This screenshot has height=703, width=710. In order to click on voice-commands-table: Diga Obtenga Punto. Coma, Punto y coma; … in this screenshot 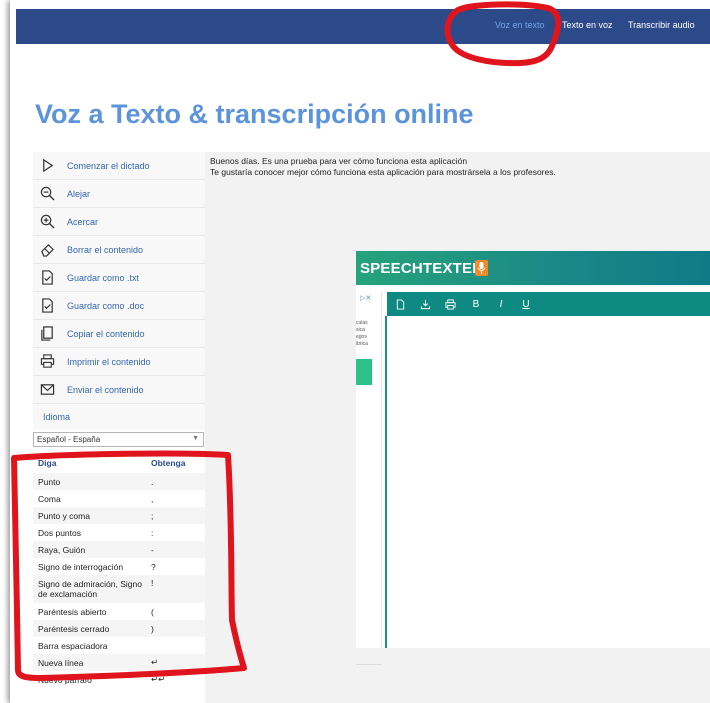, I will do `click(119, 570)`.